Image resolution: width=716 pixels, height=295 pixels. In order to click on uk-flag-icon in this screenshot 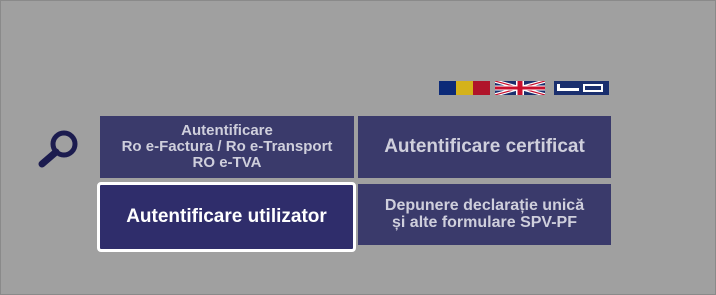, I will do `click(520, 88)`.